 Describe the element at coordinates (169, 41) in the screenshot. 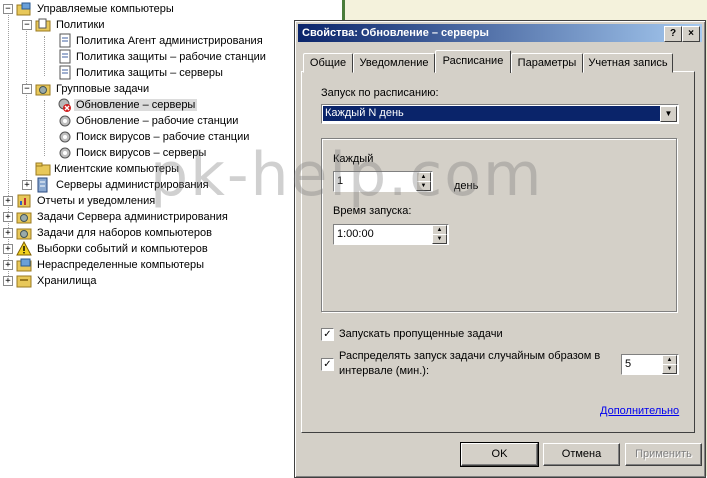

I see `tree-item-label: Политика Агент администрирования` at that location.